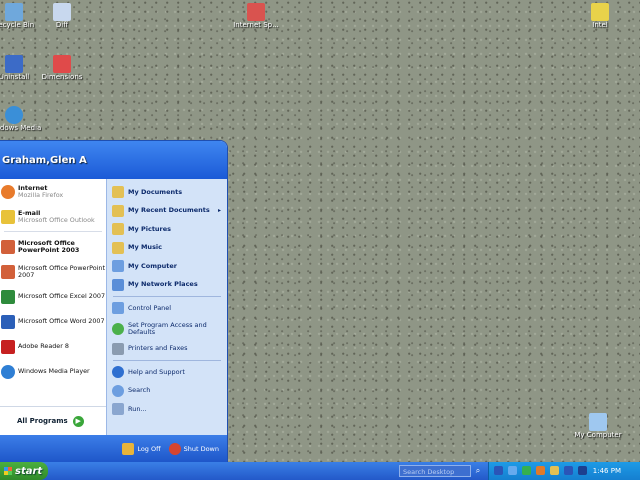 This screenshot has height=480, width=640. I want to click on adobe-reader-icon, so click(8, 346).